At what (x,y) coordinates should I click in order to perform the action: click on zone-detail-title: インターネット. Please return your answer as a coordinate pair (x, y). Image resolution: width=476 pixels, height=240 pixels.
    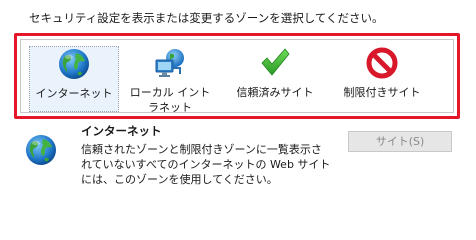
    Looking at the image, I should click on (121, 131).